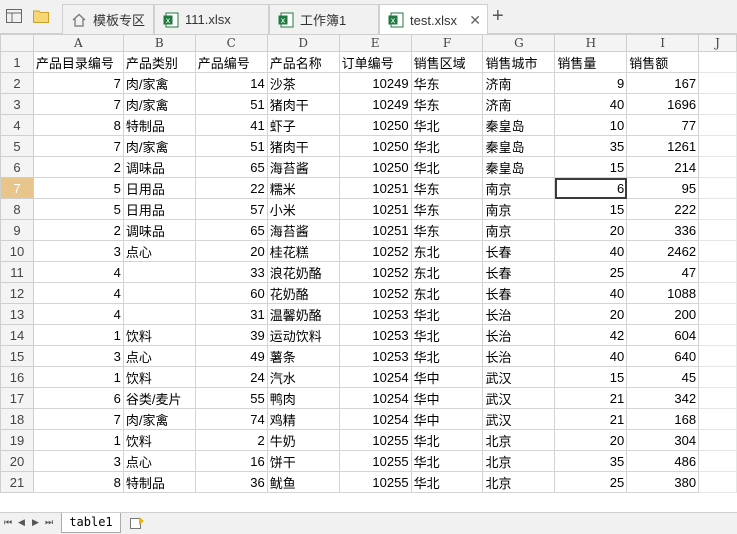  Describe the element at coordinates (303, 293) in the screenshot. I see `data-cell: 花奶酪` at that location.